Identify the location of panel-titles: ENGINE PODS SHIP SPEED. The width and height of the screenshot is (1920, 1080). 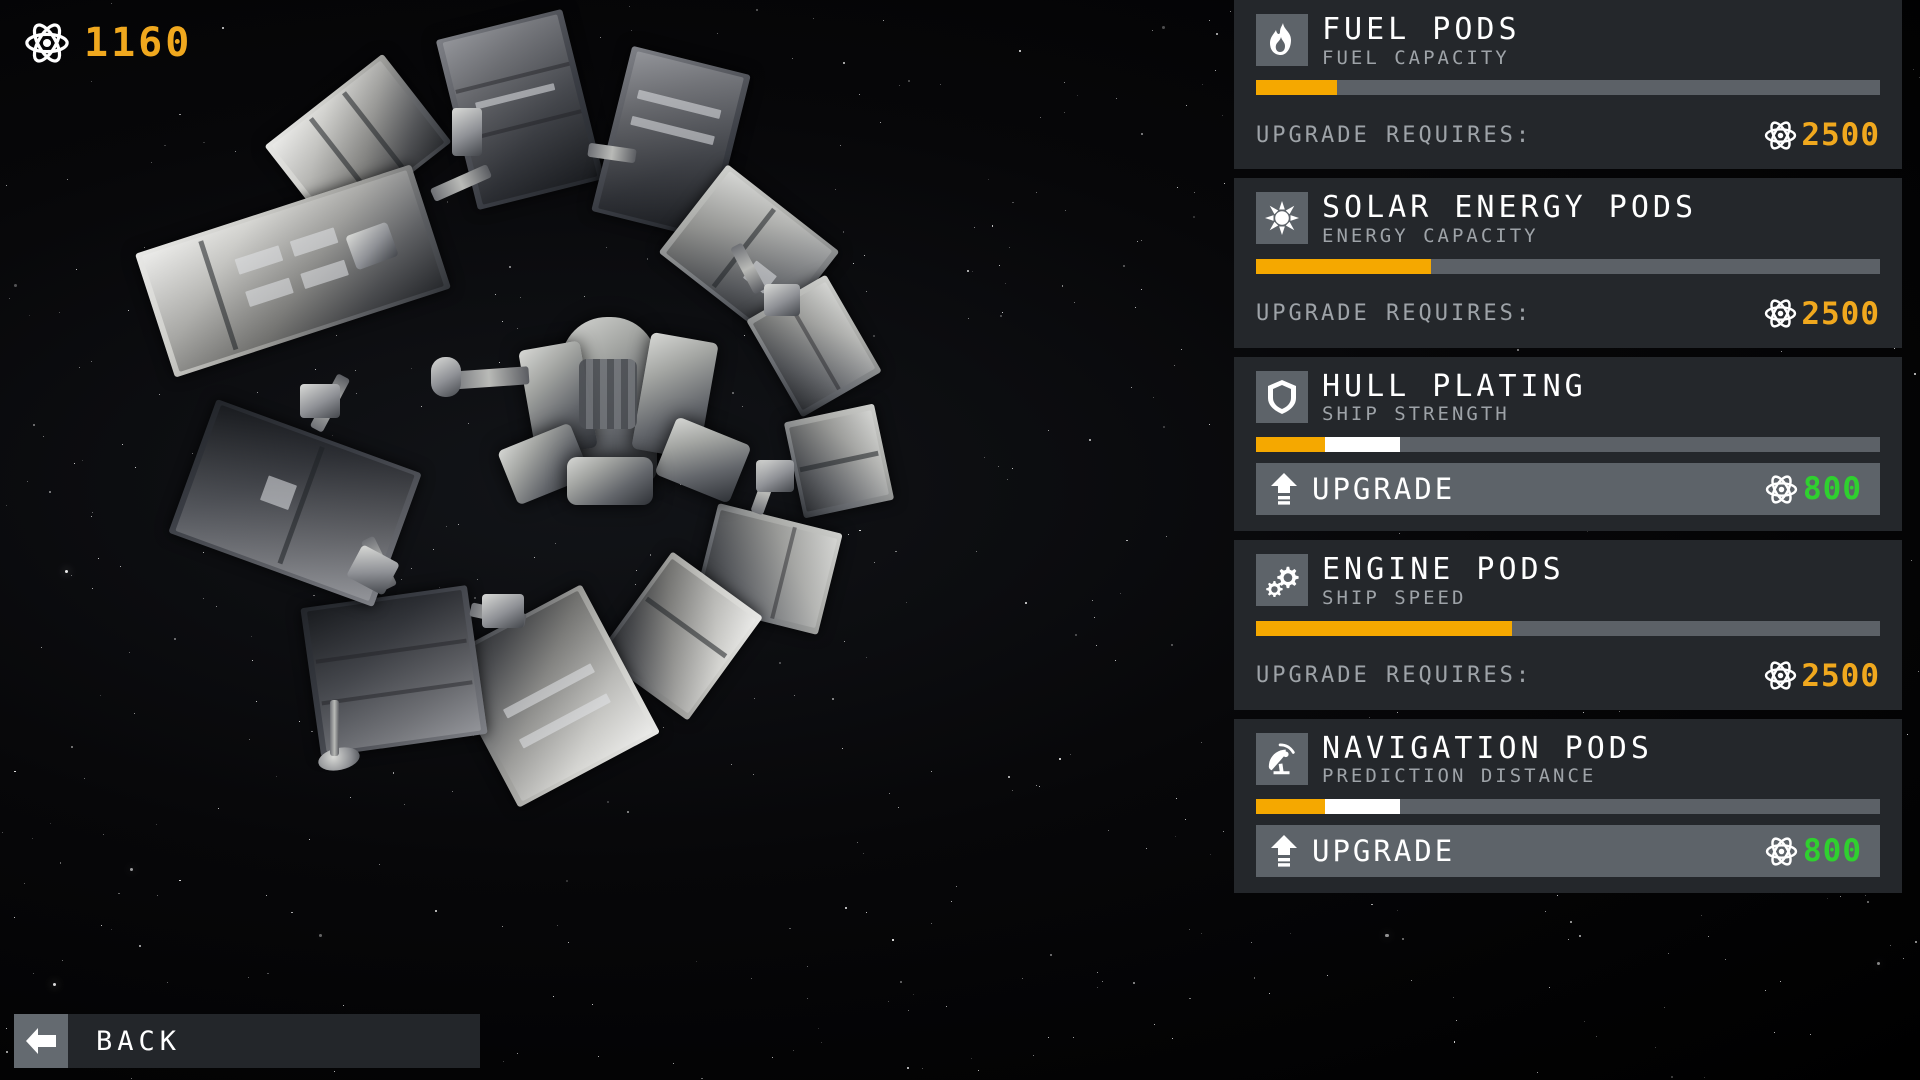
(1443, 581).